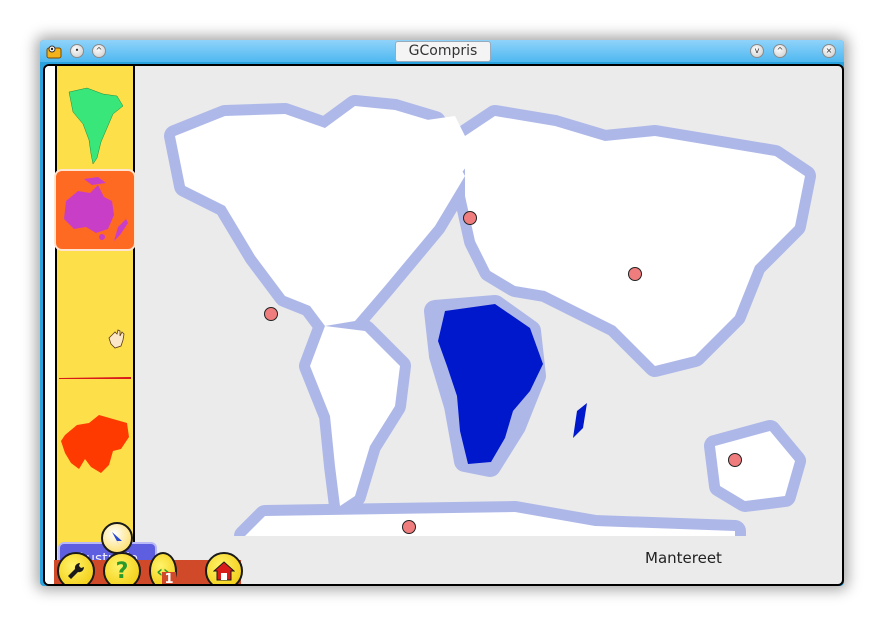 The height and width of the screenshot is (627, 884). I want to click on title-bar: • ^ GCompris v ^ ×, so click(442, 51).